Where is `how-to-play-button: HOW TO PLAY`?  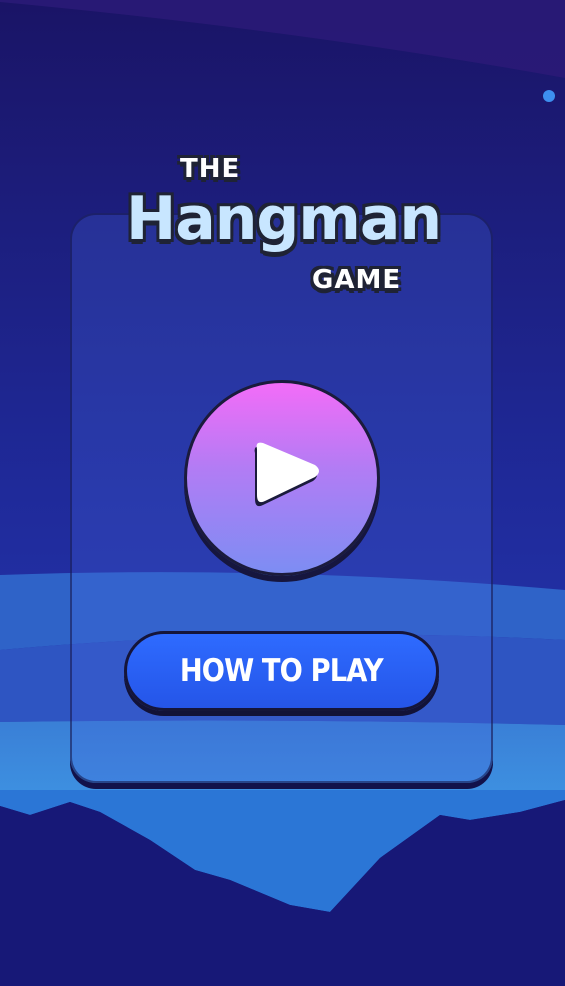 how-to-play-button: HOW TO PLAY is located at coordinates (281, 671).